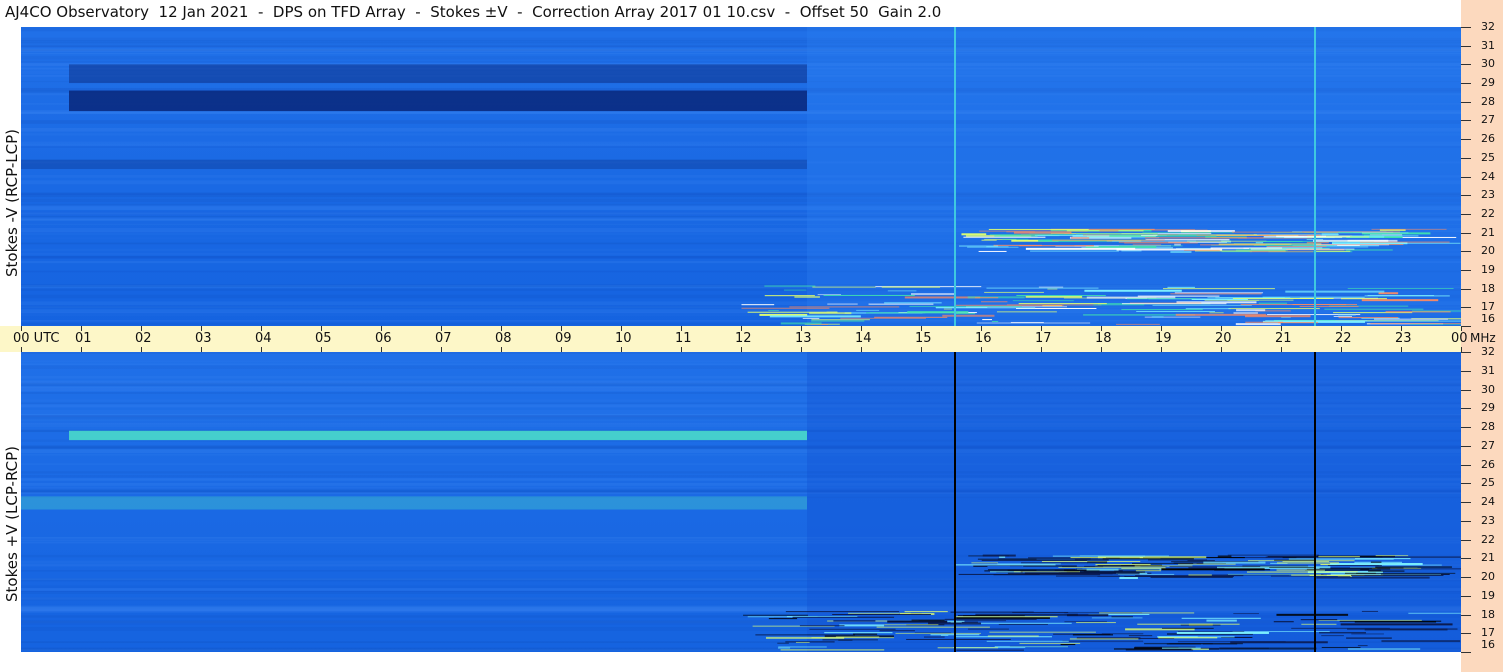  What do you see at coordinates (803, 338) in the screenshot?
I see `time-tick-label: 13` at bounding box center [803, 338].